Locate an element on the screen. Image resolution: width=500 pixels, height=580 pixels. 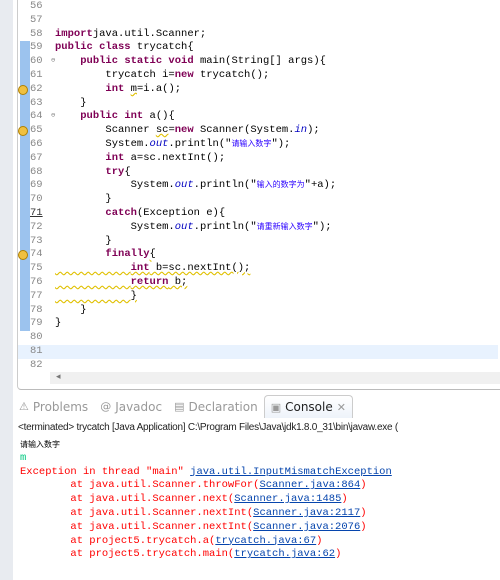
code-text: } is located at coordinates (96, 297).